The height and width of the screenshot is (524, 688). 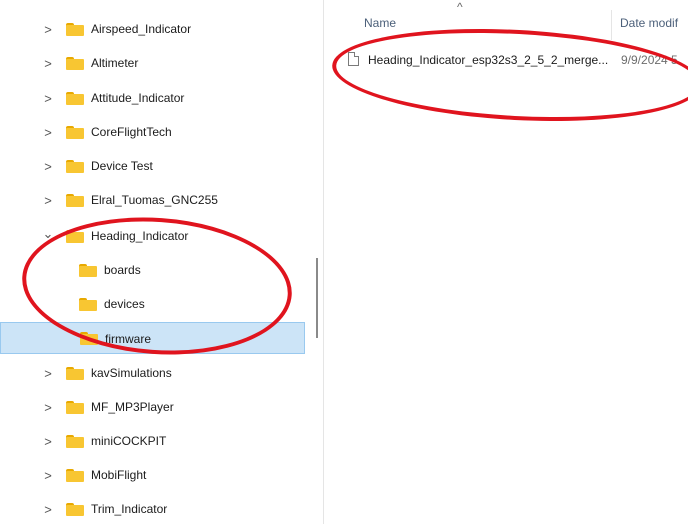 What do you see at coordinates (124, 304) in the screenshot?
I see `nav-item-label: devices` at bounding box center [124, 304].